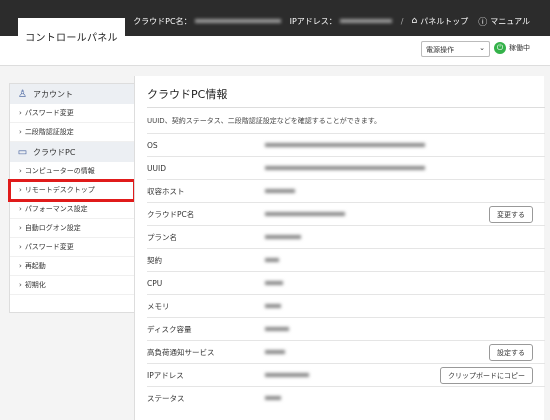 The width and height of the screenshot is (550, 420). I want to click on row-label: IPアドレス, so click(165, 375).